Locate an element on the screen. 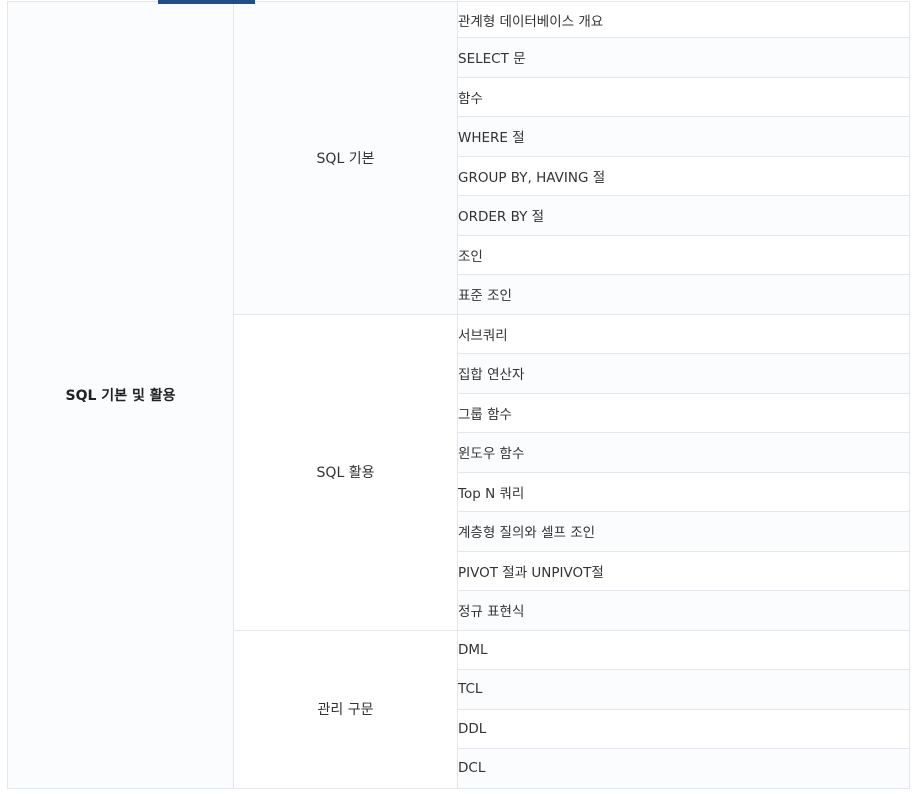 The image size is (917, 794). list-item: 집합 연산자 is located at coordinates (683, 373).